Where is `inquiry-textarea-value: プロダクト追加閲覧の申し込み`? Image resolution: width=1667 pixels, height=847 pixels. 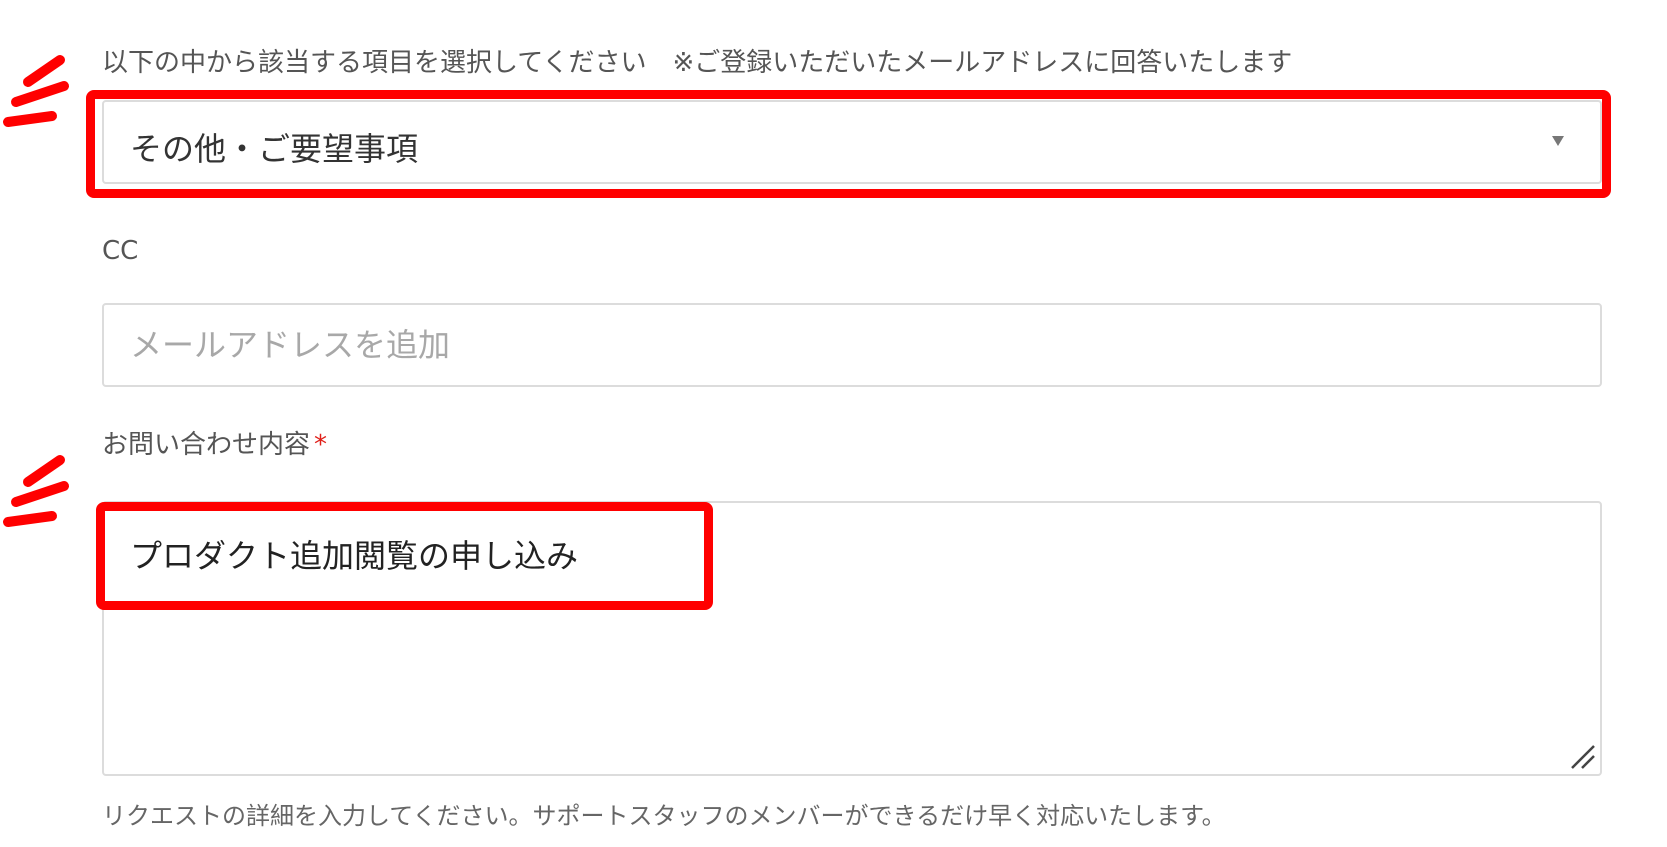
inquiry-textarea-value: プロダクト追加閲覧の申し込み is located at coordinates (354, 556).